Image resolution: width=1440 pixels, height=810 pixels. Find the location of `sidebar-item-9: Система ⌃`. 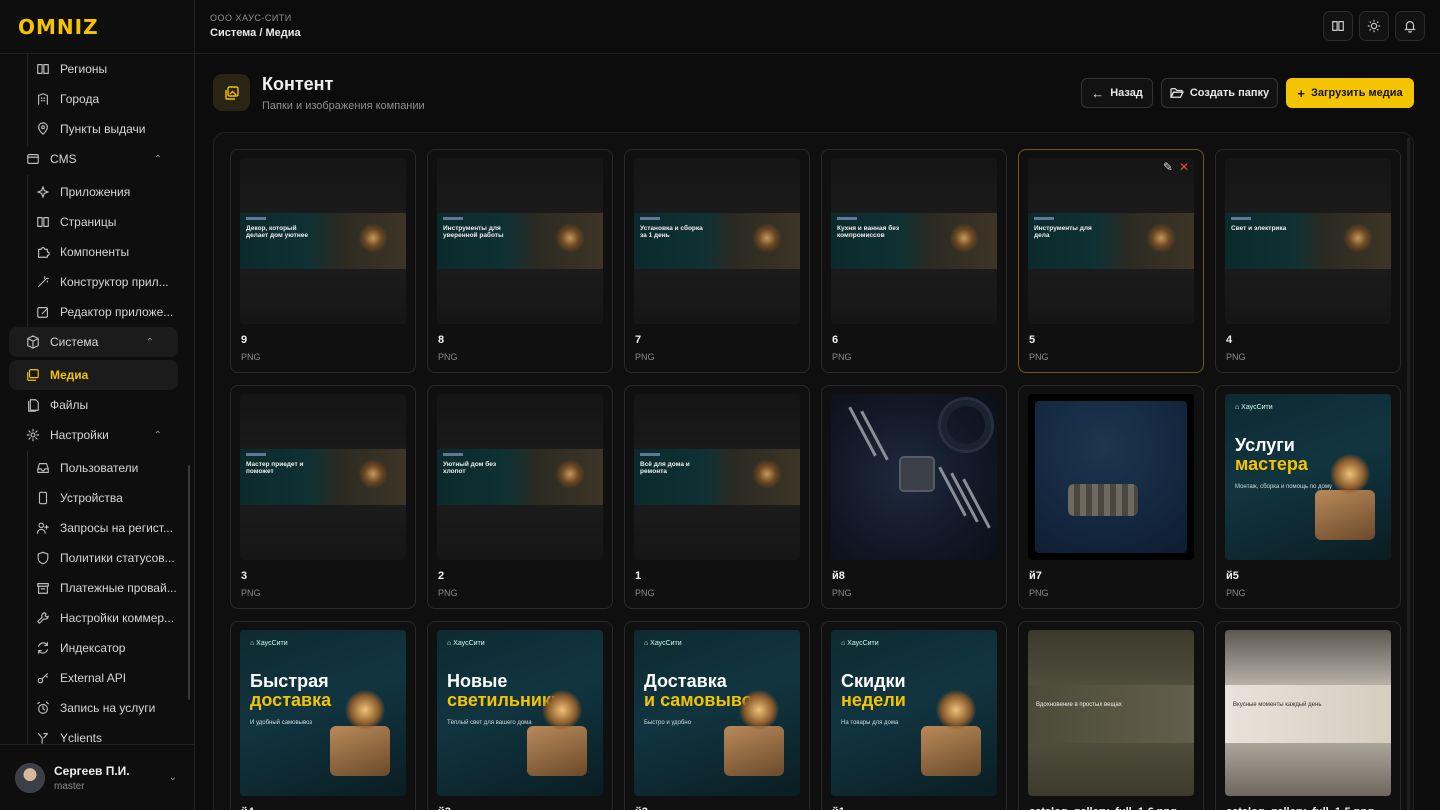

sidebar-item-9: Система ⌃ is located at coordinates (93, 342).